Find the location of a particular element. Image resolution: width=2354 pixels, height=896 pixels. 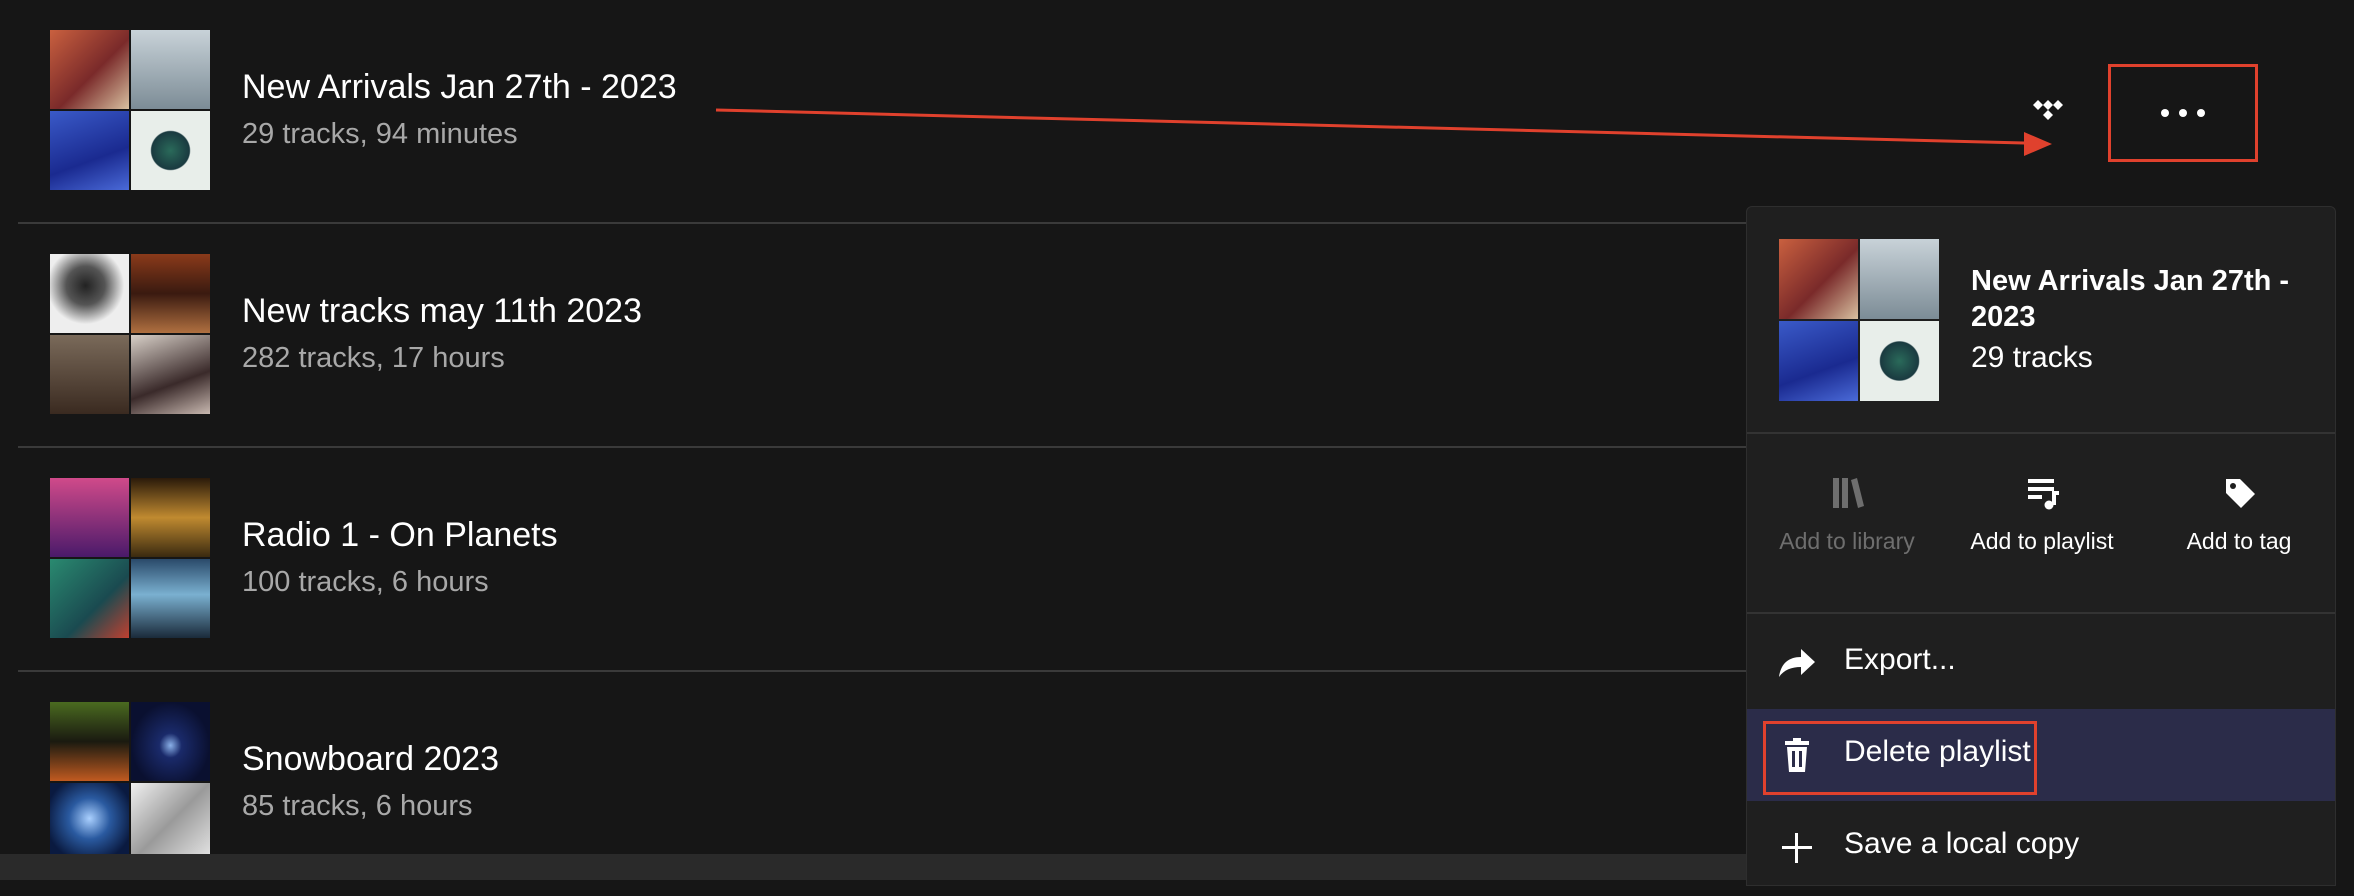

add-to-library-button: Add to library is located at coordinates (1847, 523).